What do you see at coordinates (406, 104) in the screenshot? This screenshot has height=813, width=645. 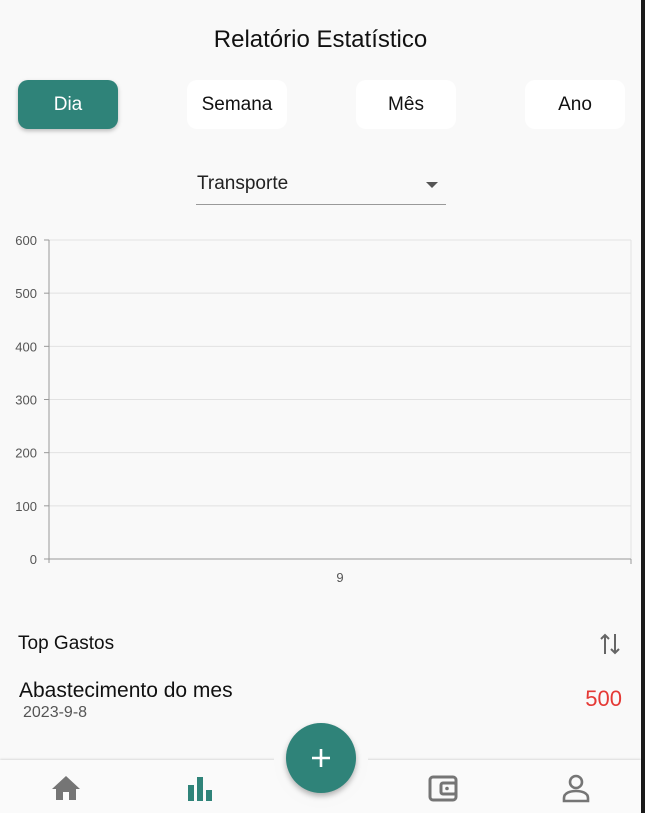 I see `tab-mes: Mês` at bounding box center [406, 104].